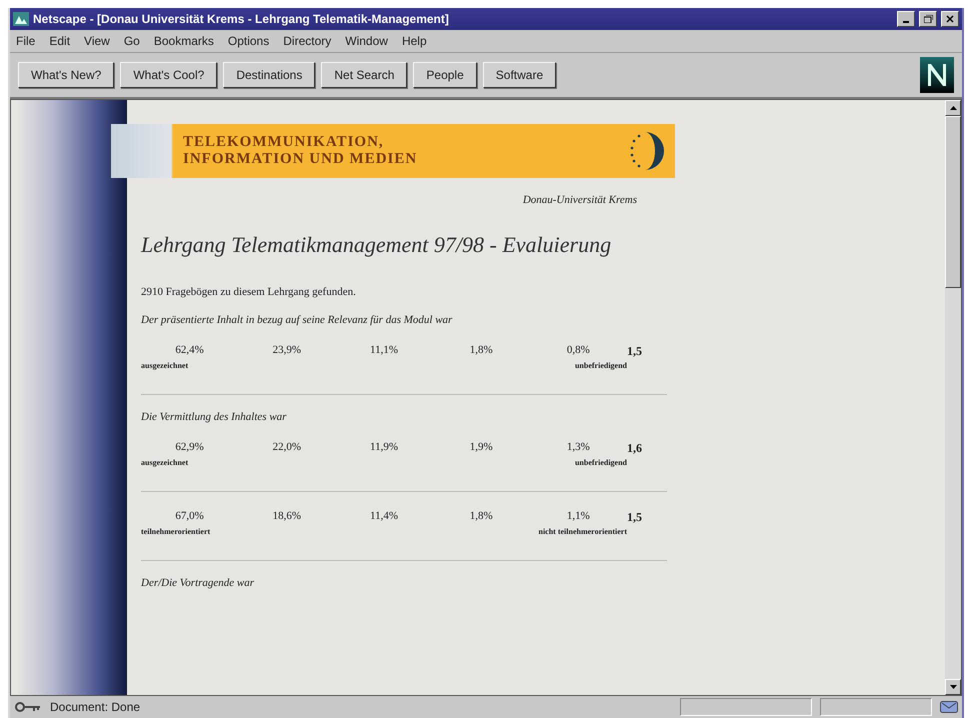 The height and width of the screenshot is (718, 970). What do you see at coordinates (287, 448) in the screenshot?
I see `percentage-value: 22,0%` at bounding box center [287, 448].